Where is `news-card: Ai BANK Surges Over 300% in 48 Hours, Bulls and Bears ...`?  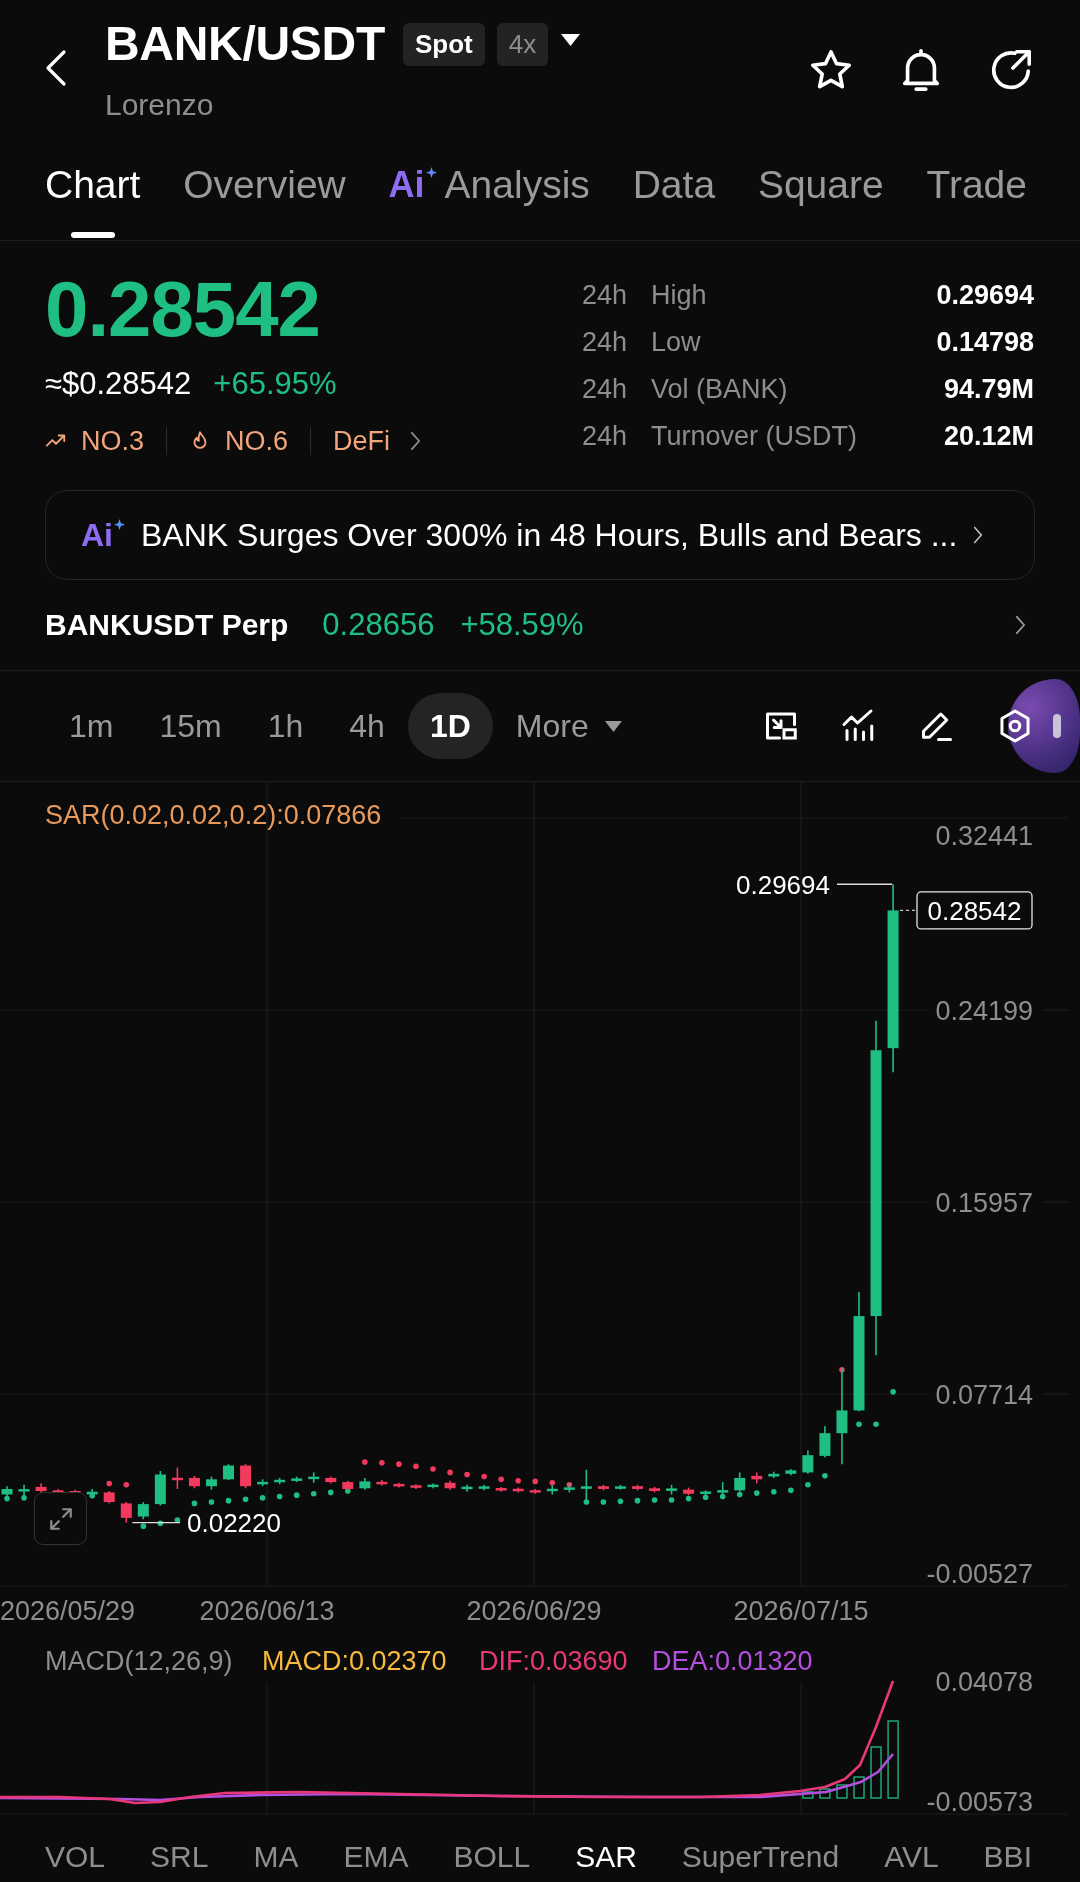
news-card: Ai BANK Surges Over 300% in 48 Hours, Bulls and Bears ... is located at coordinates (540, 535).